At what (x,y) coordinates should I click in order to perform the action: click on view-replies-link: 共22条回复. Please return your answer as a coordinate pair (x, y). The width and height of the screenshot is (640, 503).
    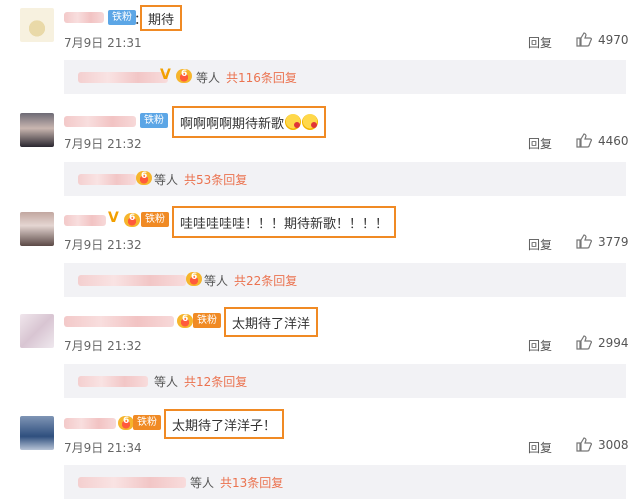
    Looking at the image, I should click on (265, 281).